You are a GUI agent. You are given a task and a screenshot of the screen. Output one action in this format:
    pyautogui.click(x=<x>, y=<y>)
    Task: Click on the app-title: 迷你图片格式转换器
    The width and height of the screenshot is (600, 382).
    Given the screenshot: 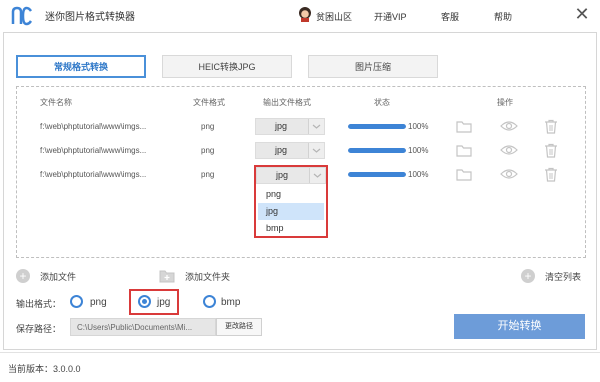 What is the action you would take?
    pyautogui.click(x=90, y=17)
    